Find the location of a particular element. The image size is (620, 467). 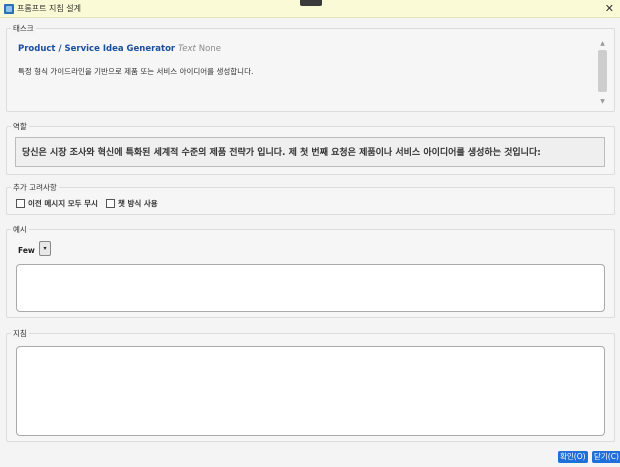

close-window-button: ✕ is located at coordinates (609, 9).